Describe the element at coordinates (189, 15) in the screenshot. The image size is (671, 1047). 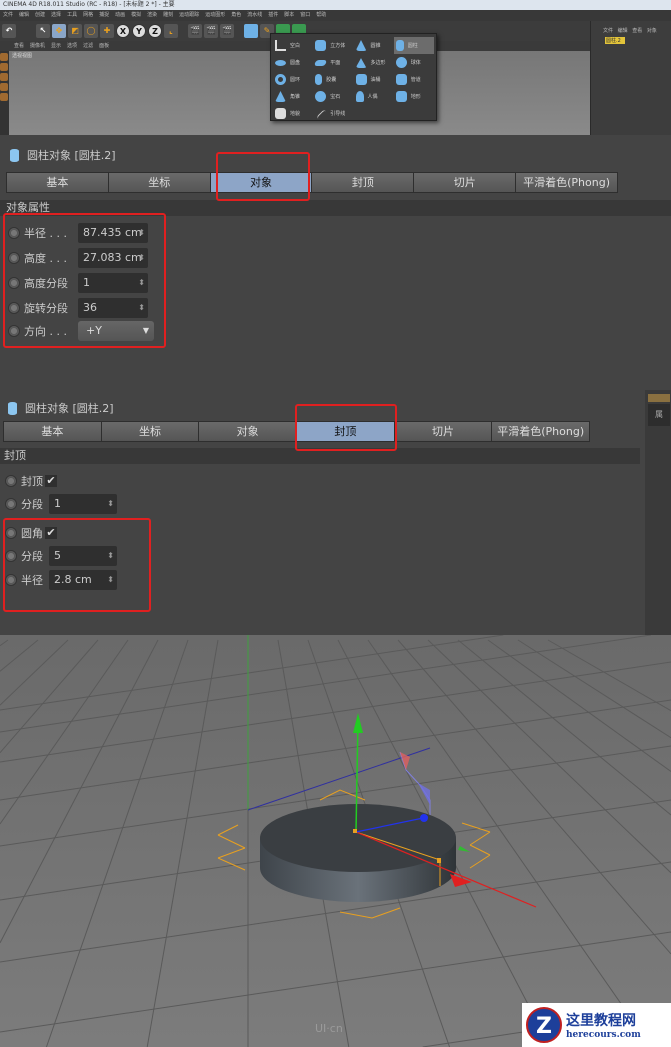
I see `menu-motion-tracking: 运动跟踪` at that location.